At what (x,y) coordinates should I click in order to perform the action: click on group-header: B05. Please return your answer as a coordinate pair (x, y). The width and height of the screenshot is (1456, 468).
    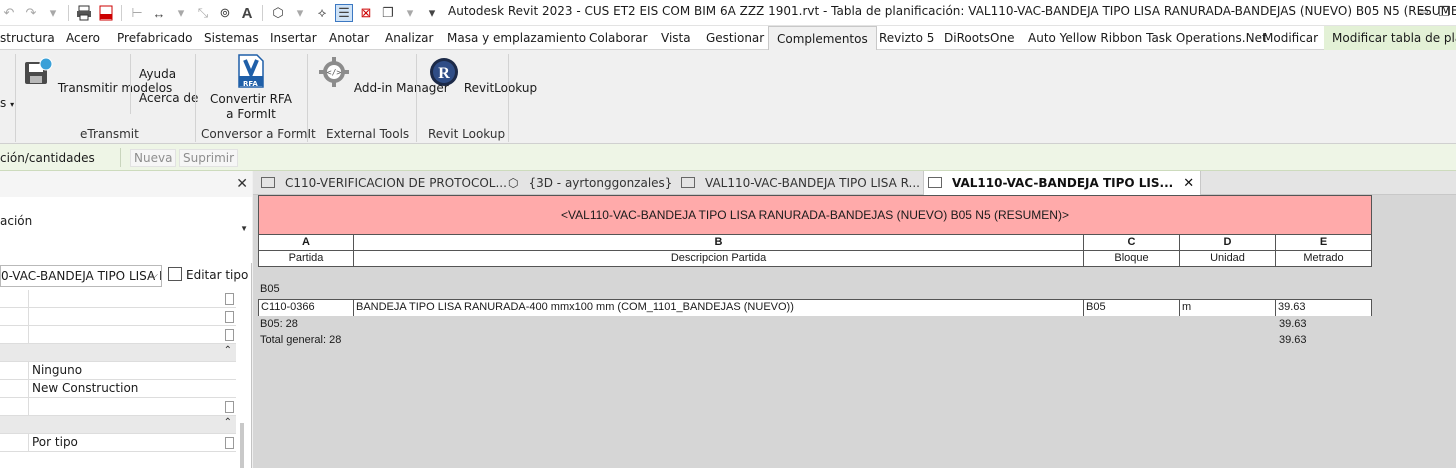
    Looking at the image, I should click on (270, 289).